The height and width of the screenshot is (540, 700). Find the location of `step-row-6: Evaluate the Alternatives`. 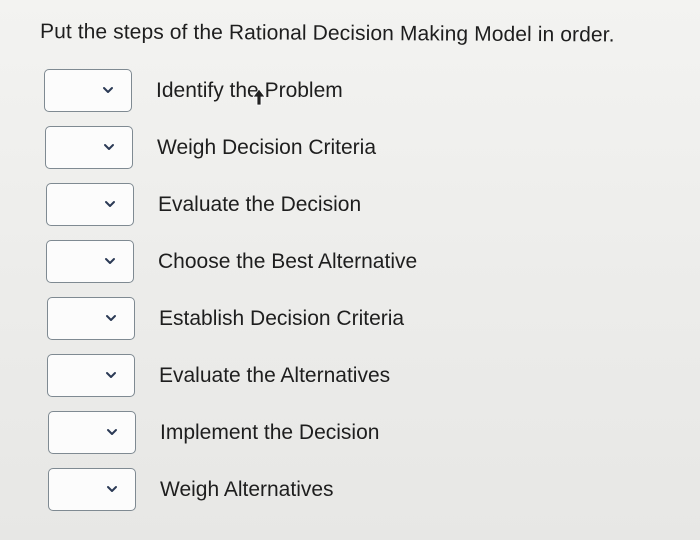

step-row-6: Evaluate the Alternatives is located at coordinates (345, 375).